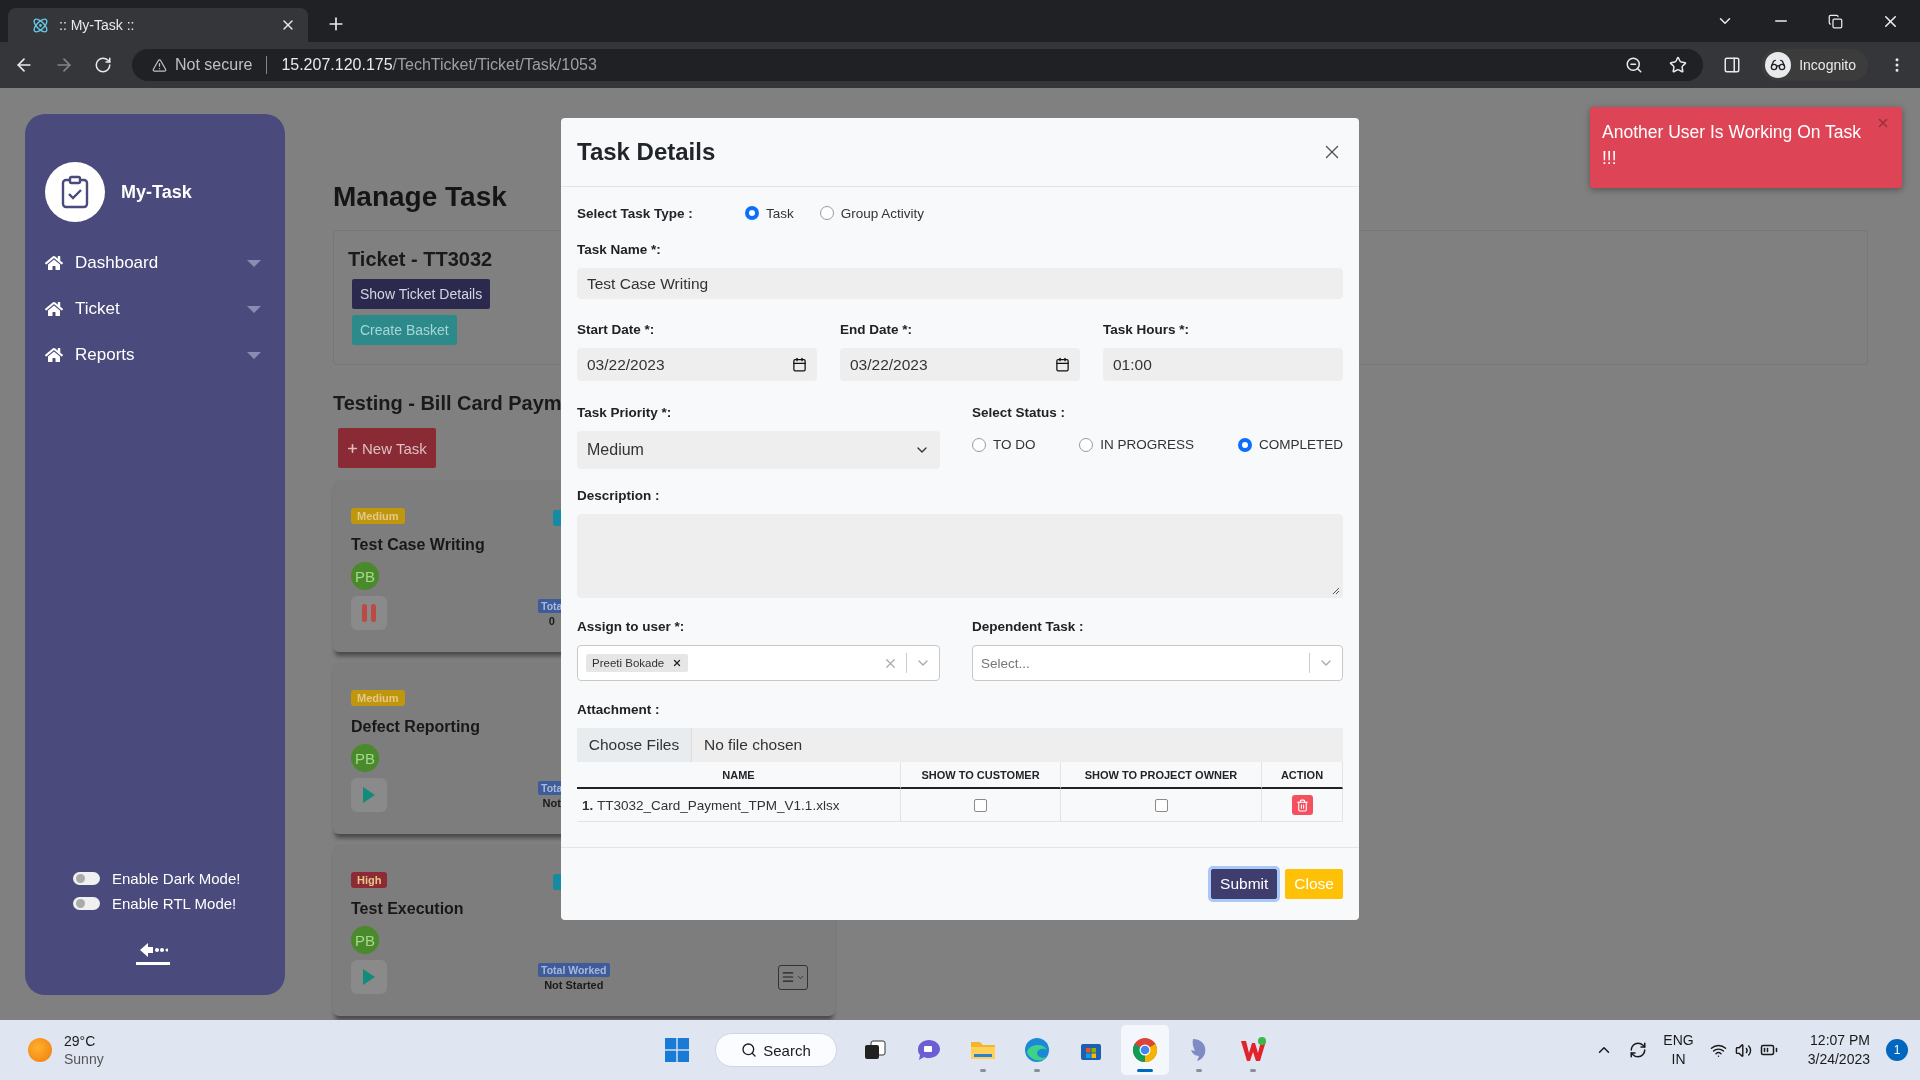 Image resolution: width=1920 pixels, height=1080 pixels. I want to click on nav-item: Dashboard, so click(153, 263).